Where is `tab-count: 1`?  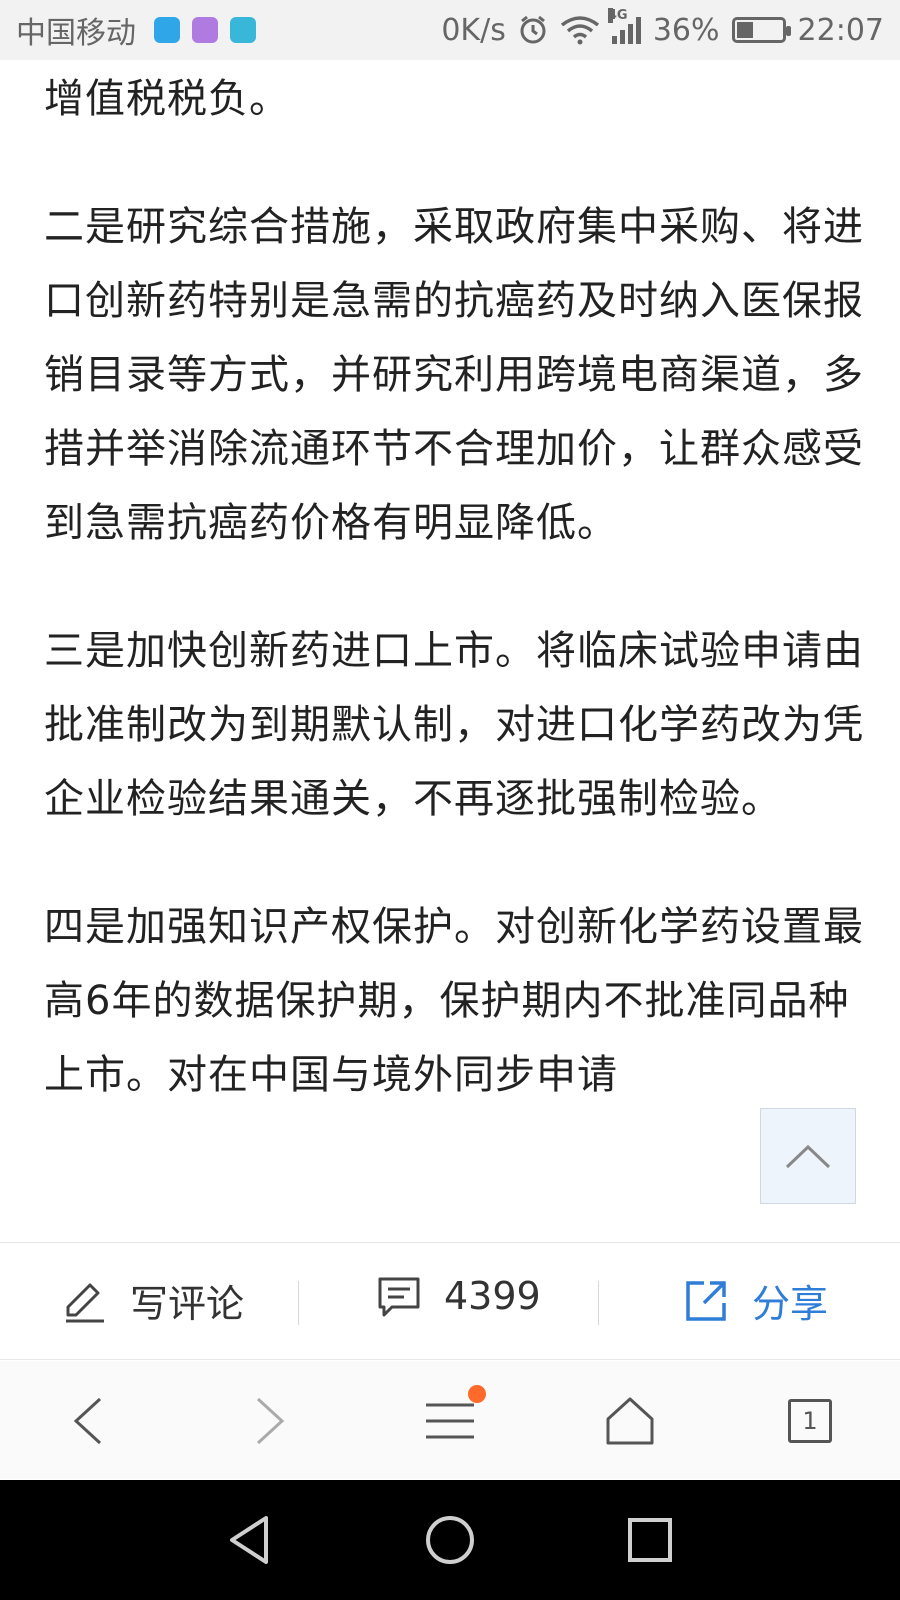 tab-count: 1 is located at coordinates (810, 1421).